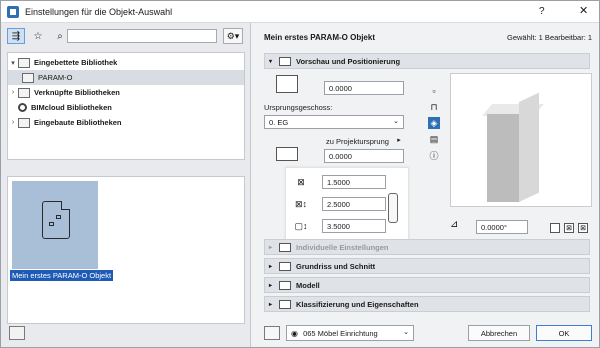 This screenshot has height=348, width=600. I want to click on gear-icon: ⚙▾, so click(233, 36).